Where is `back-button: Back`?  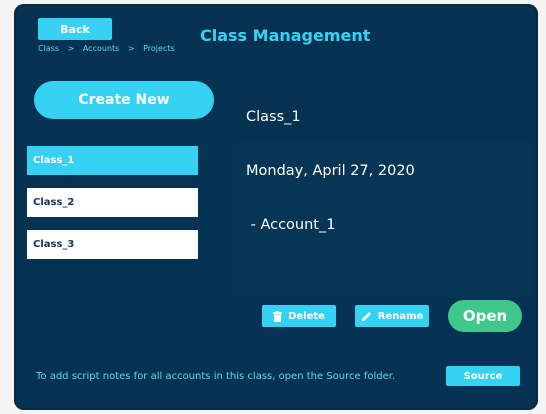 back-button: Back is located at coordinates (75, 29).